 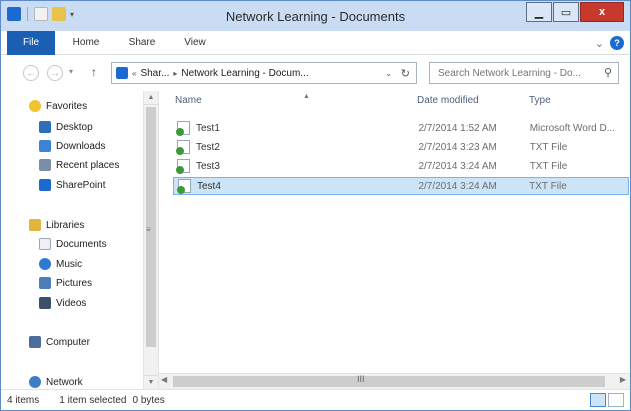 I want to click on column-header-name: Name ▲, so click(x=242, y=102).